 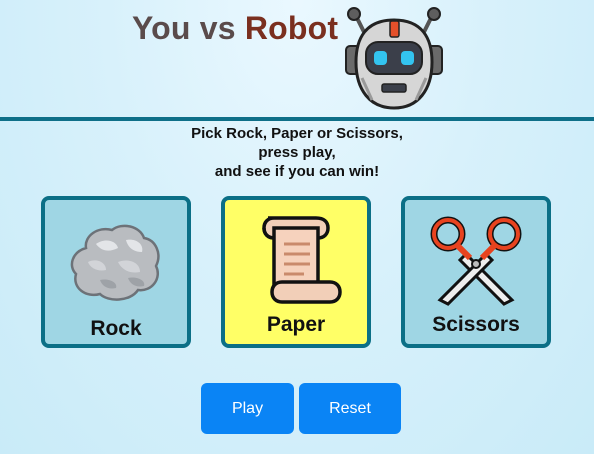 I want to click on instruction-line-2: press play,, so click(x=297, y=152).